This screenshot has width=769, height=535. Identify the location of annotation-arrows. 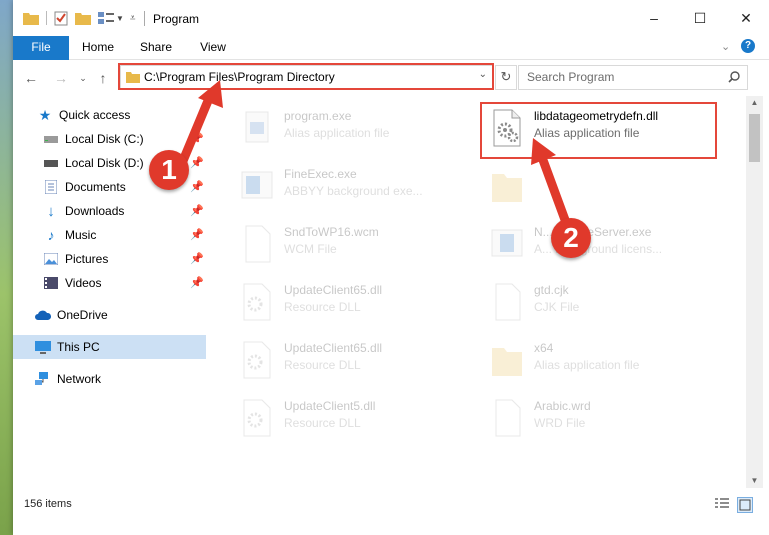
(374, 156).